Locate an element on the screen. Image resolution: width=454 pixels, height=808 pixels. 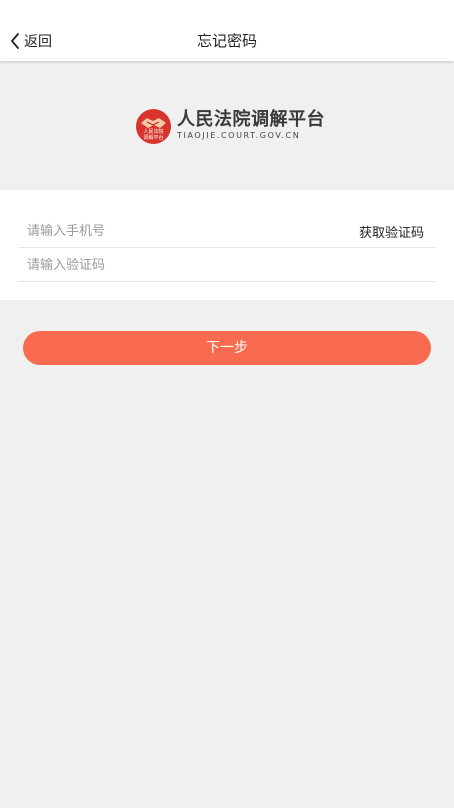
phone-row: 获取验证码 is located at coordinates (226, 231).